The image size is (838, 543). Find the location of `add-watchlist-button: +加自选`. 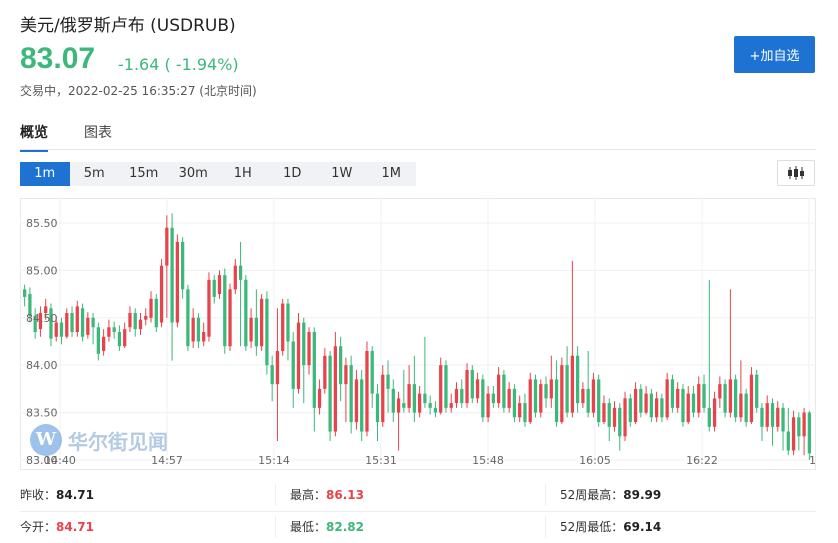

add-watchlist-button: +加自选 is located at coordinates (774, 54).